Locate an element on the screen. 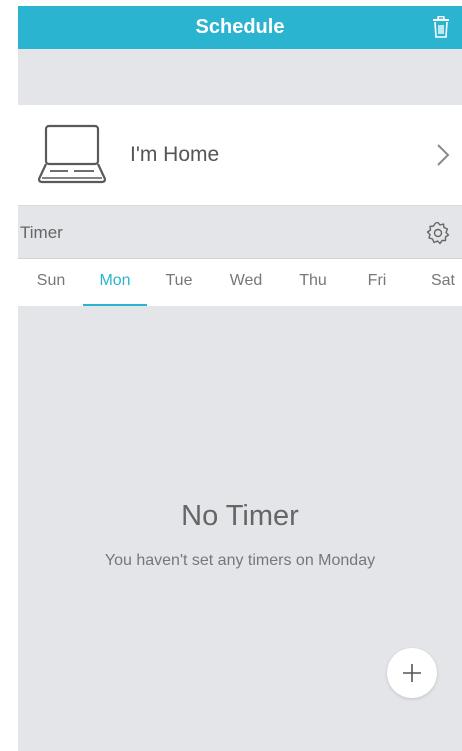  tab-mon: Mon is located at coordinates (115, 282).